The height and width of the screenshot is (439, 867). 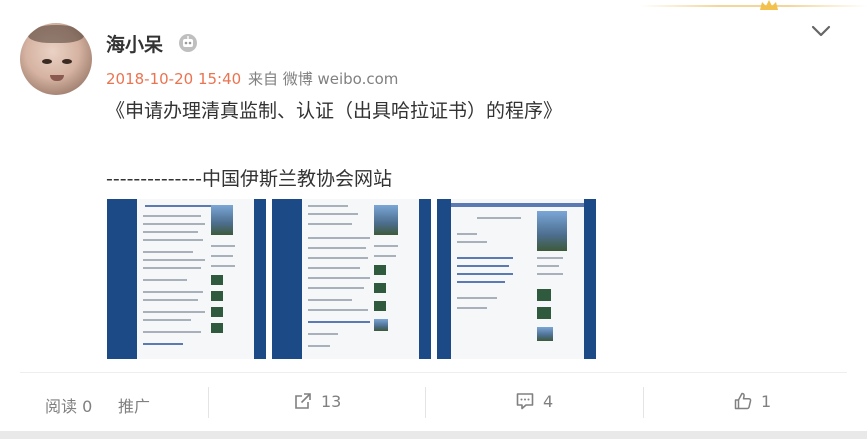 I want to click on post-text-line: --------------中国伊斯兰教协会网站, so click(x=249, y=179).